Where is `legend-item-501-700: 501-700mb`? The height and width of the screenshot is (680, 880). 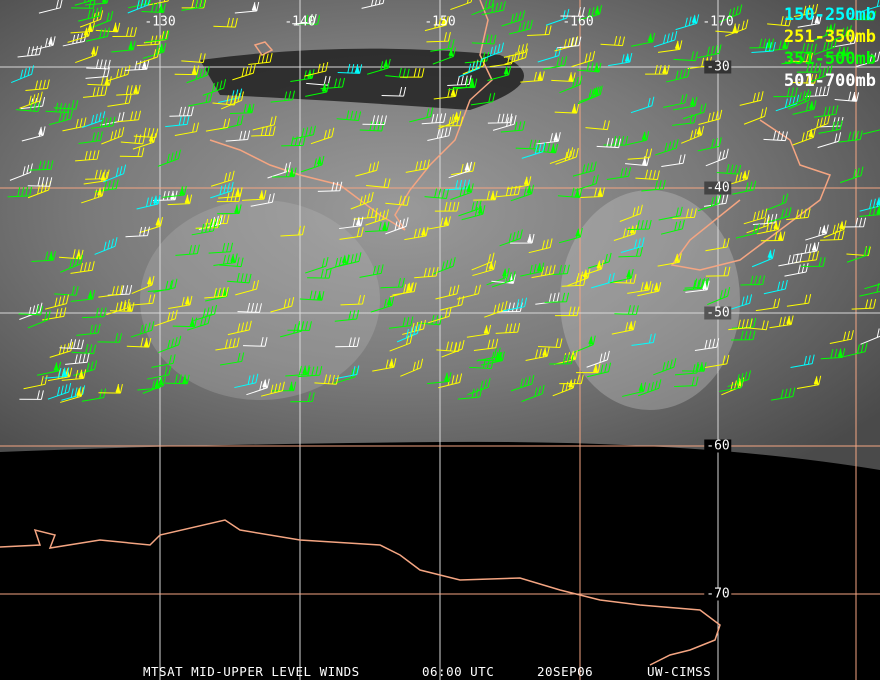 legend-item-501-700: 501-700mb is located at coordinates (829, 81).